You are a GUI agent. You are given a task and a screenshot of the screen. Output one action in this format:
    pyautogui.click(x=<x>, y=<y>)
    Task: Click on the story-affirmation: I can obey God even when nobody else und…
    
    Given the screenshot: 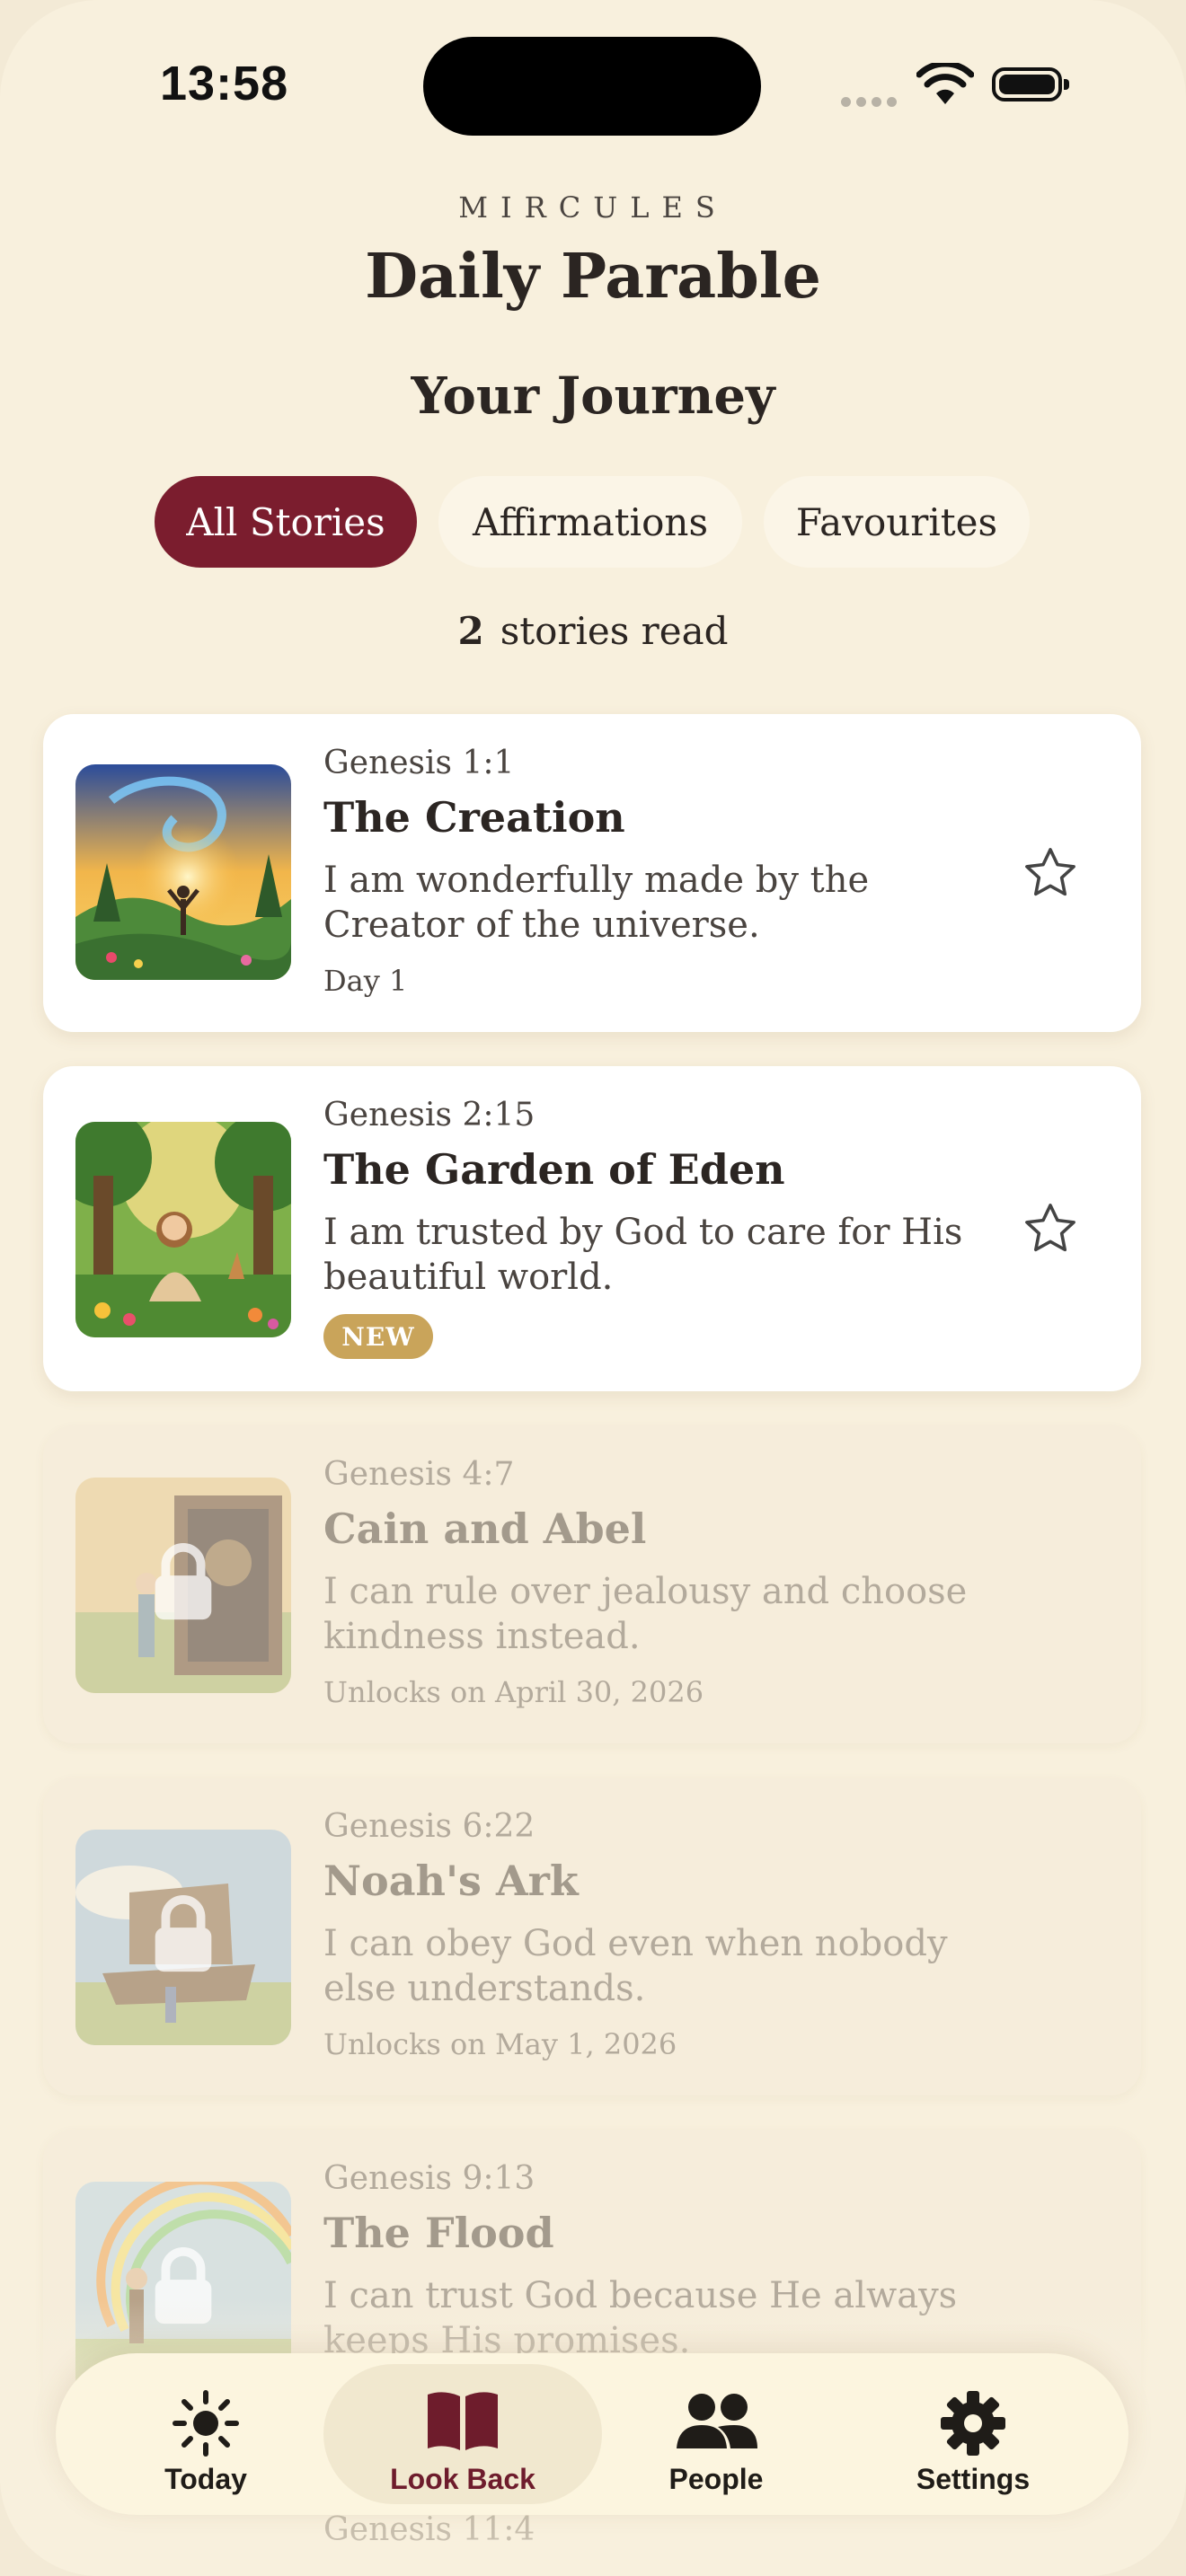 What is the action you would take?
    pyautogui.click(x=635, y=1966)
    